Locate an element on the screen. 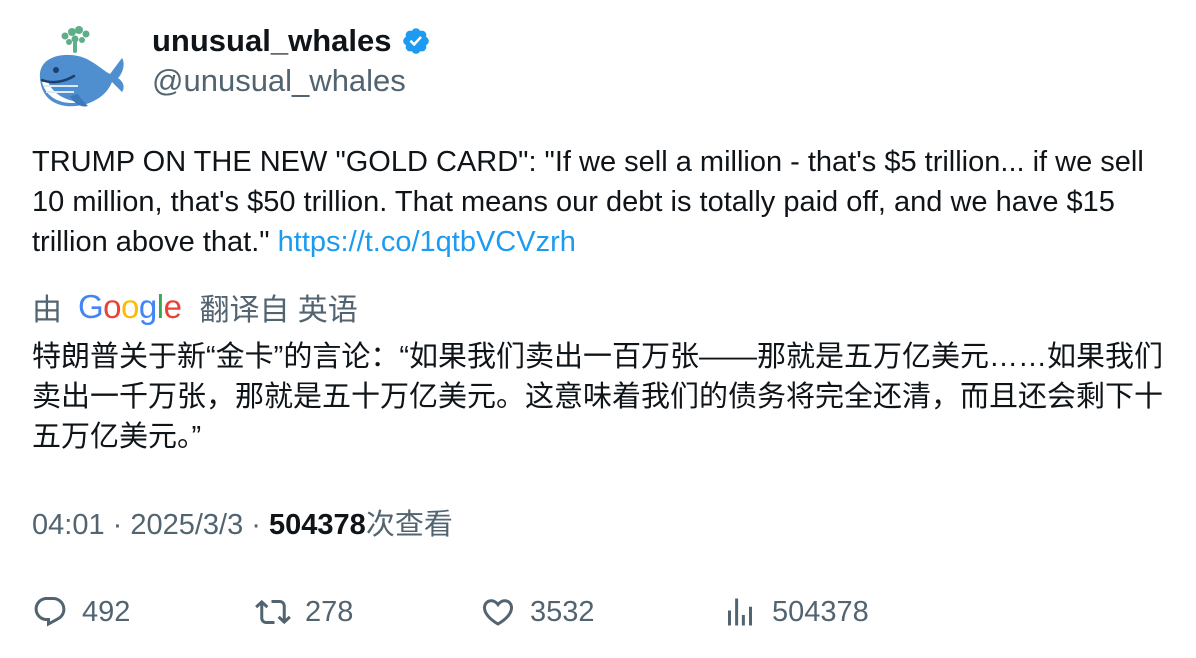 Image resolution: width=1196 pixels, height=658 pixels. tweet-date: 2025/3/3 is located at coordinates (186, 525).